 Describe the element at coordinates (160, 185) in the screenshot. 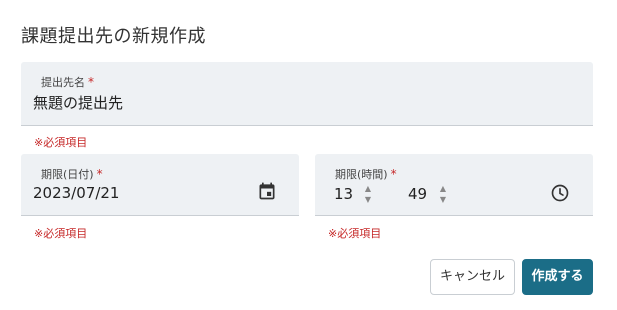

I see `due-date-field: 期限(日付) * 2023/07/21` at that location.